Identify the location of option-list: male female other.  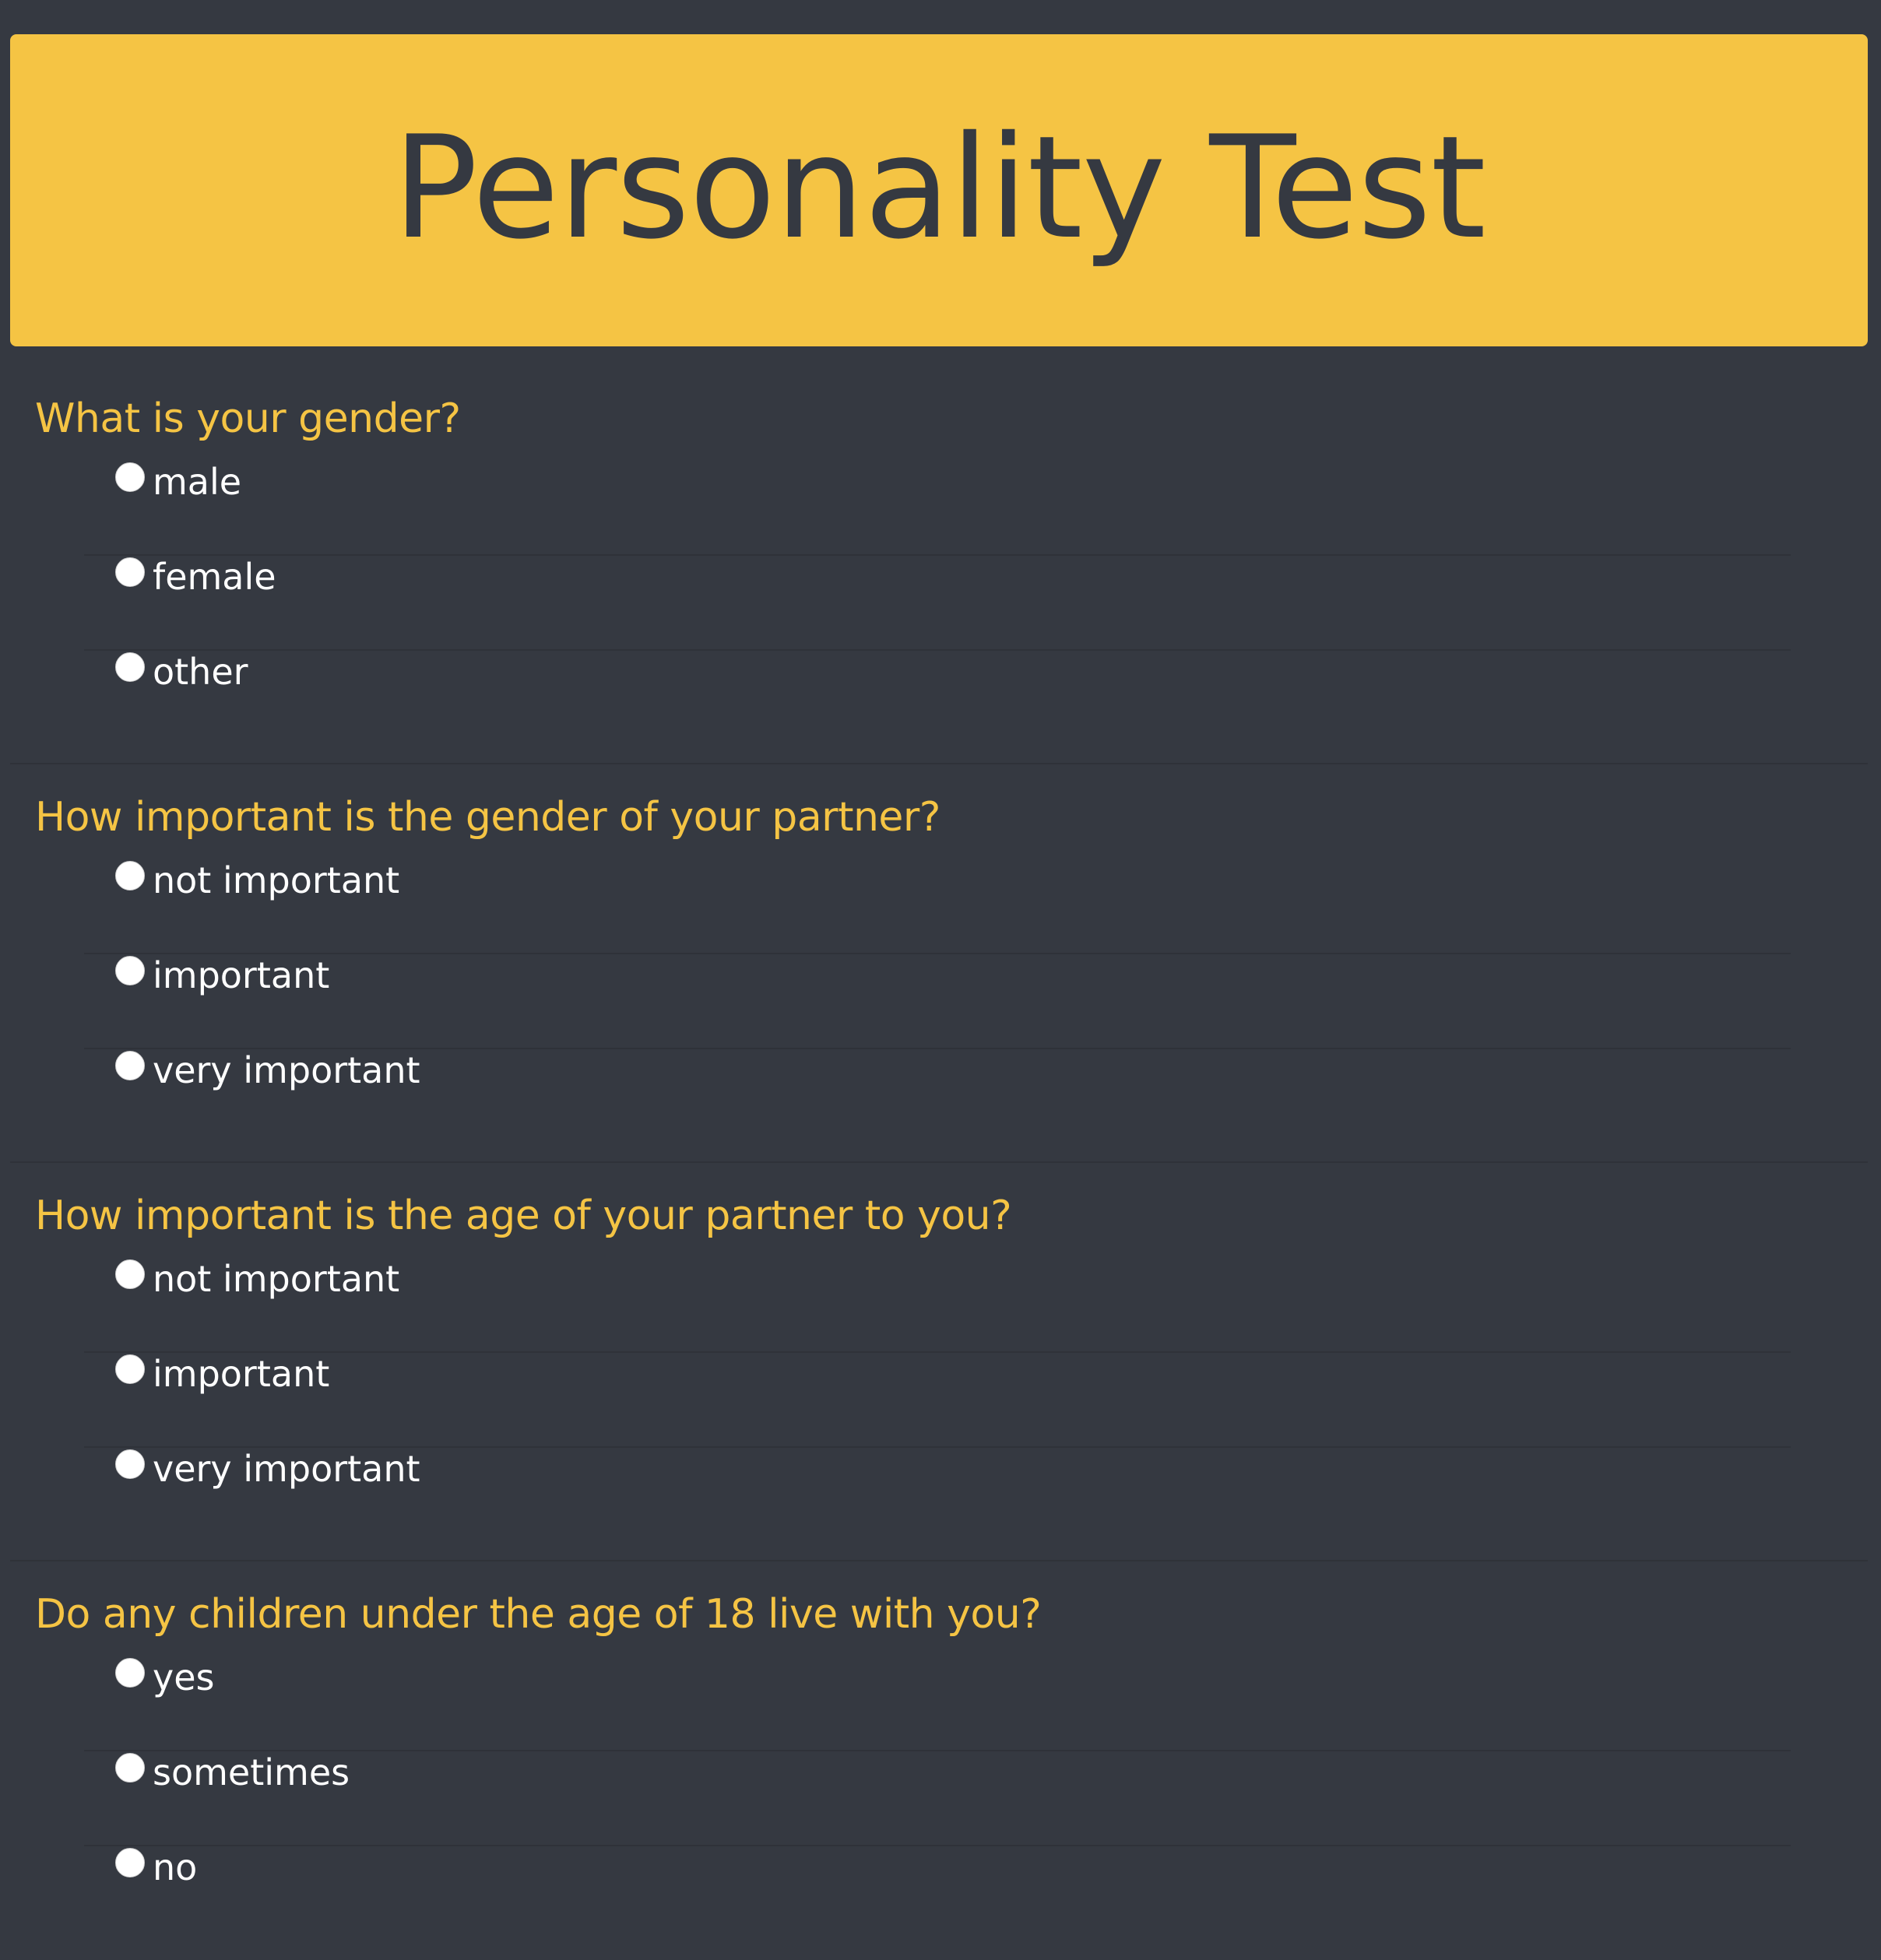
(937, 603).